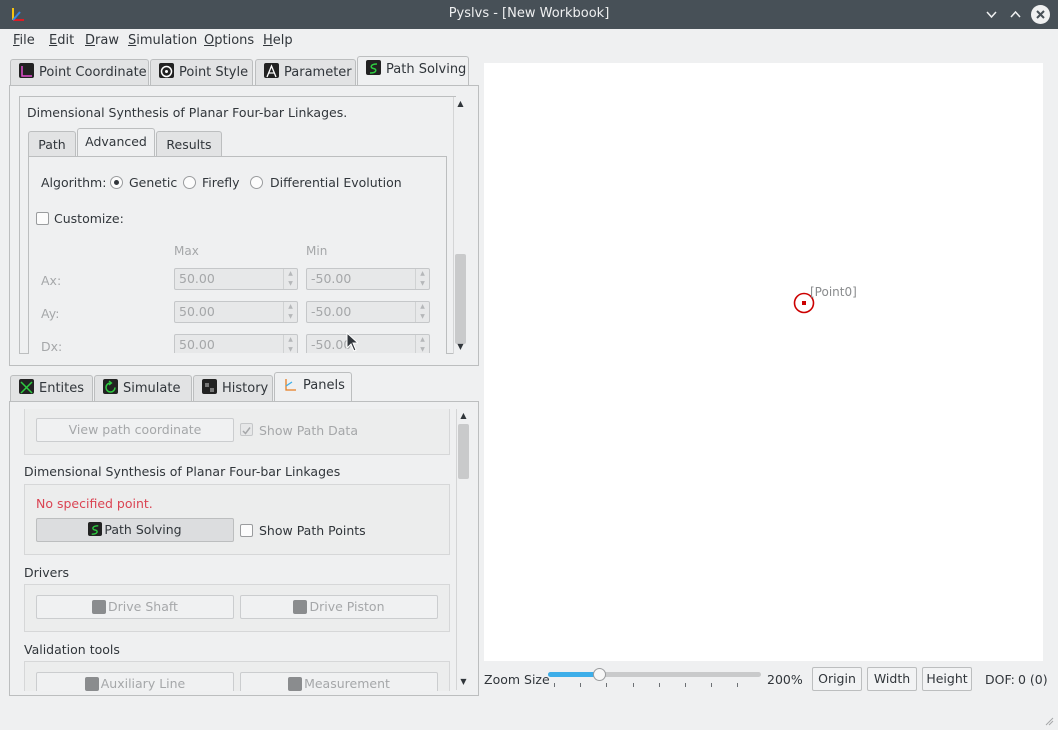  I want to click on panels-scrollbar: ▲ ▼, so click(463, 549).